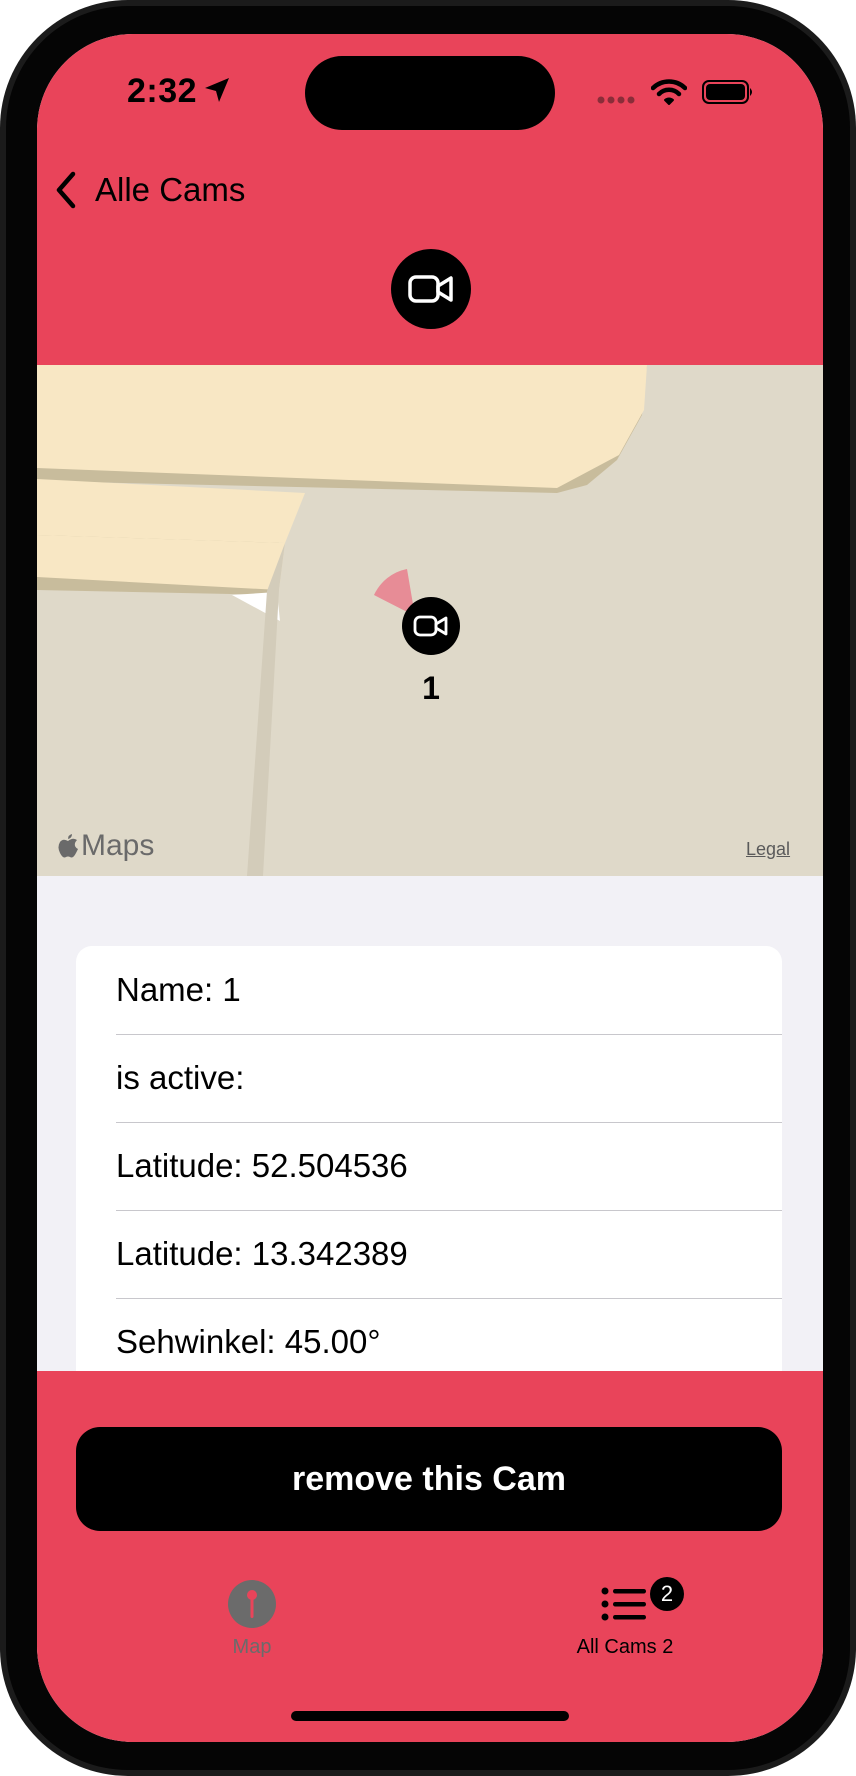 This screenshot has height=1776, width=856. I want to click on tab-label: Map, so click(252, 1647).